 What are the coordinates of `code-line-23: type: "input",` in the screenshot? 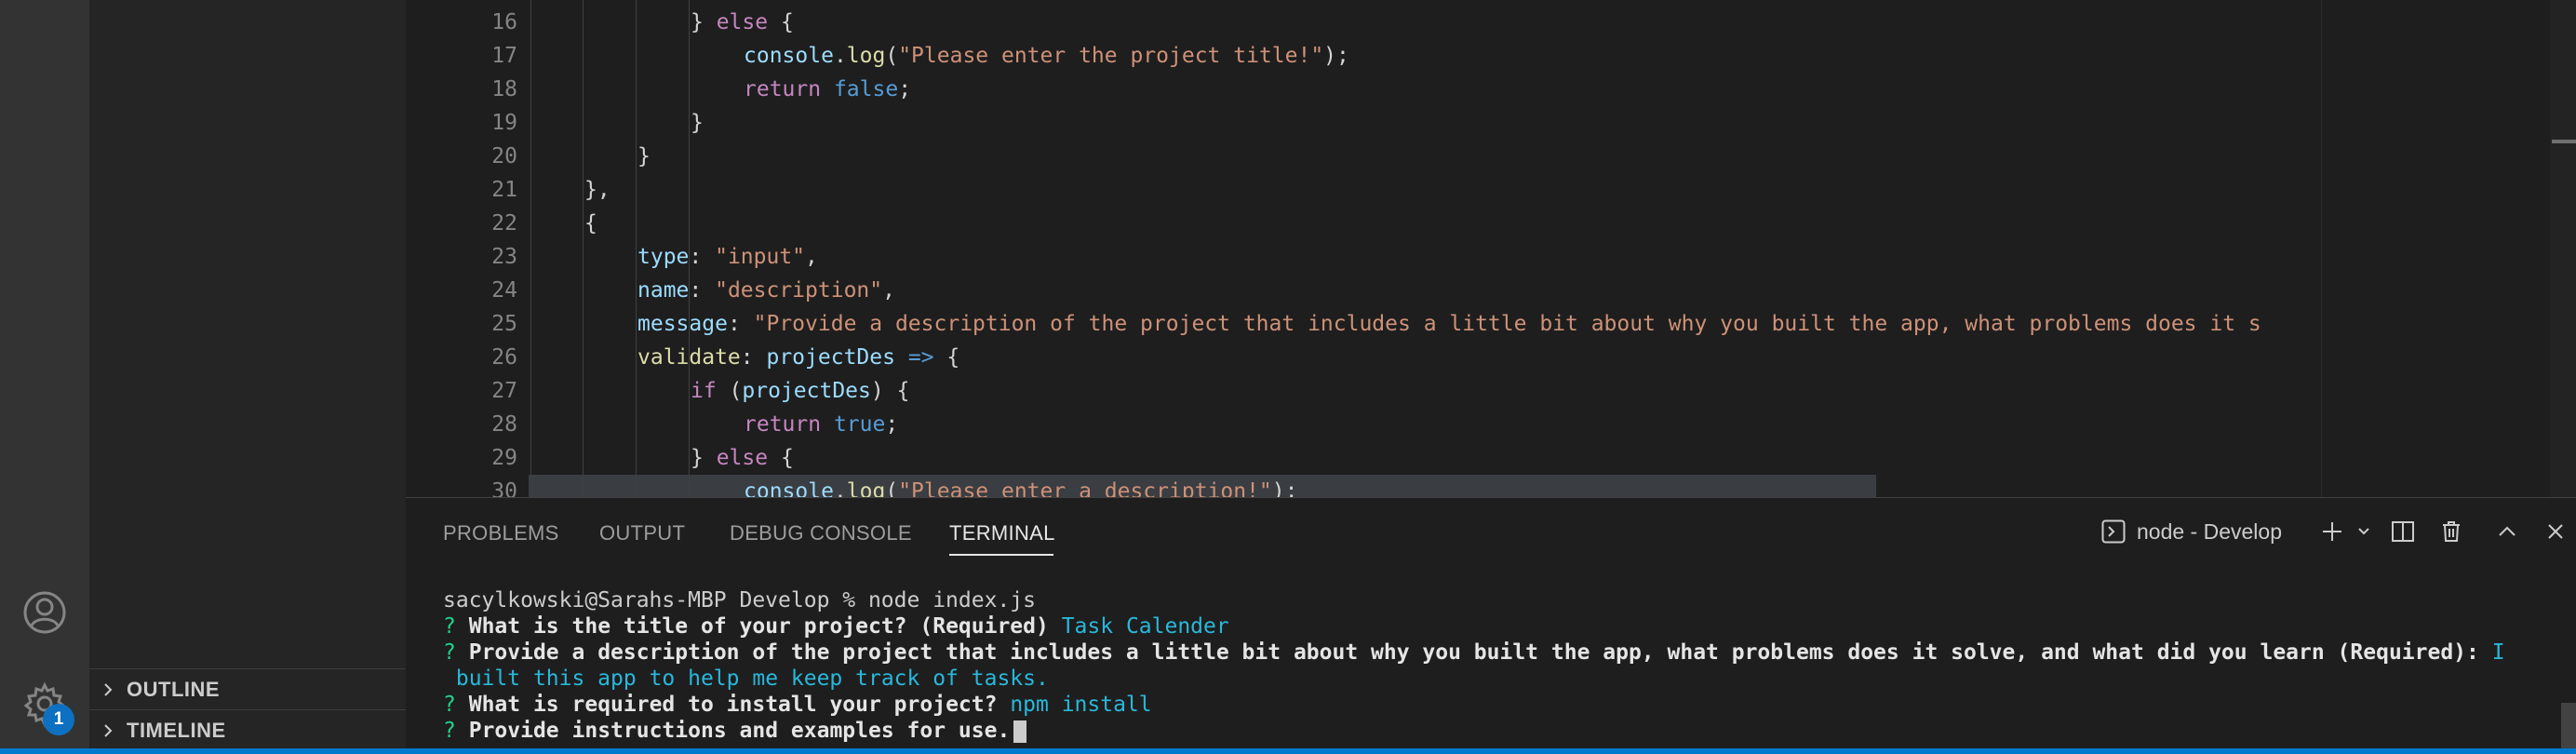 It's located at (727, 257).